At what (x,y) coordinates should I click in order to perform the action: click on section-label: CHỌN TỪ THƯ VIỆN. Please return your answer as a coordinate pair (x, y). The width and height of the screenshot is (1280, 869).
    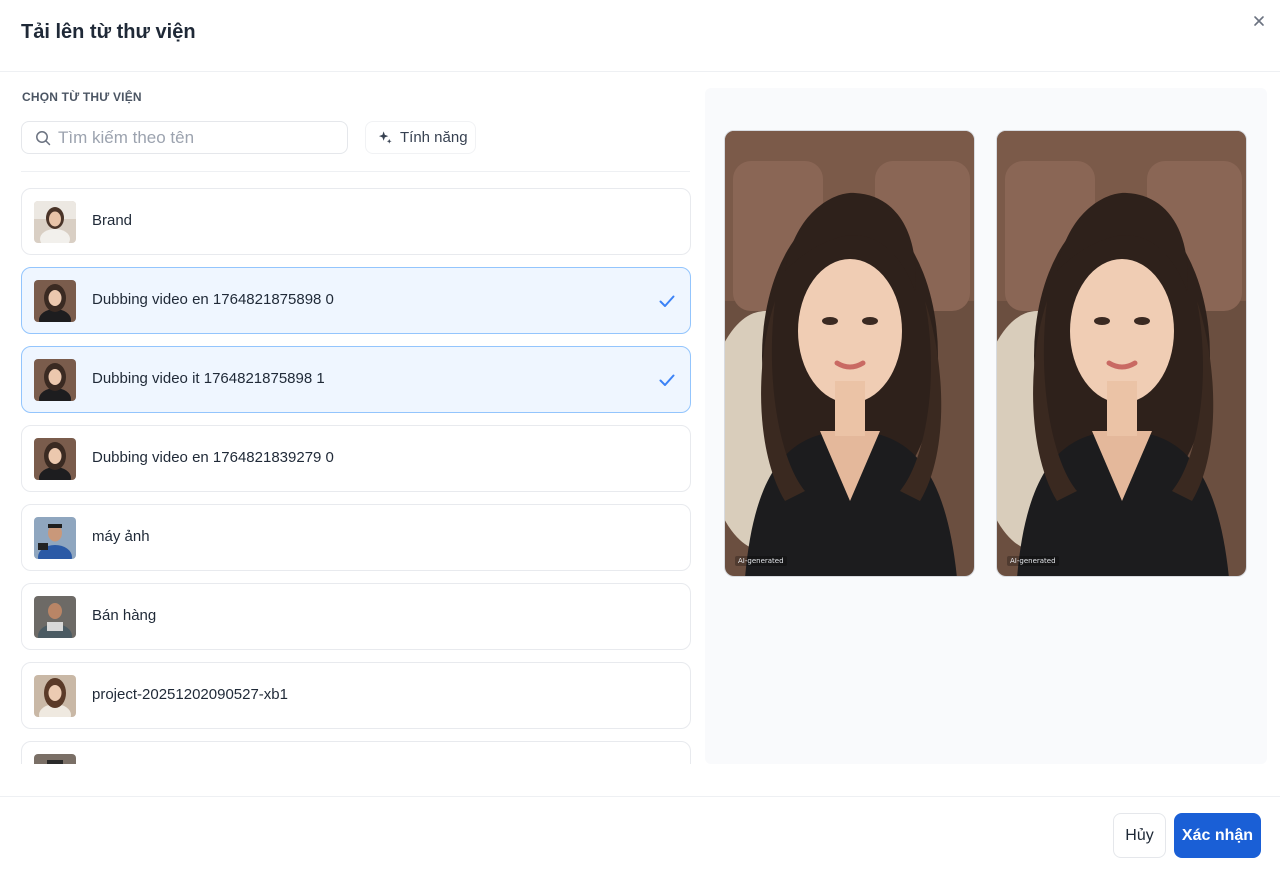
    Looking at the image, I should click on (82, 97).